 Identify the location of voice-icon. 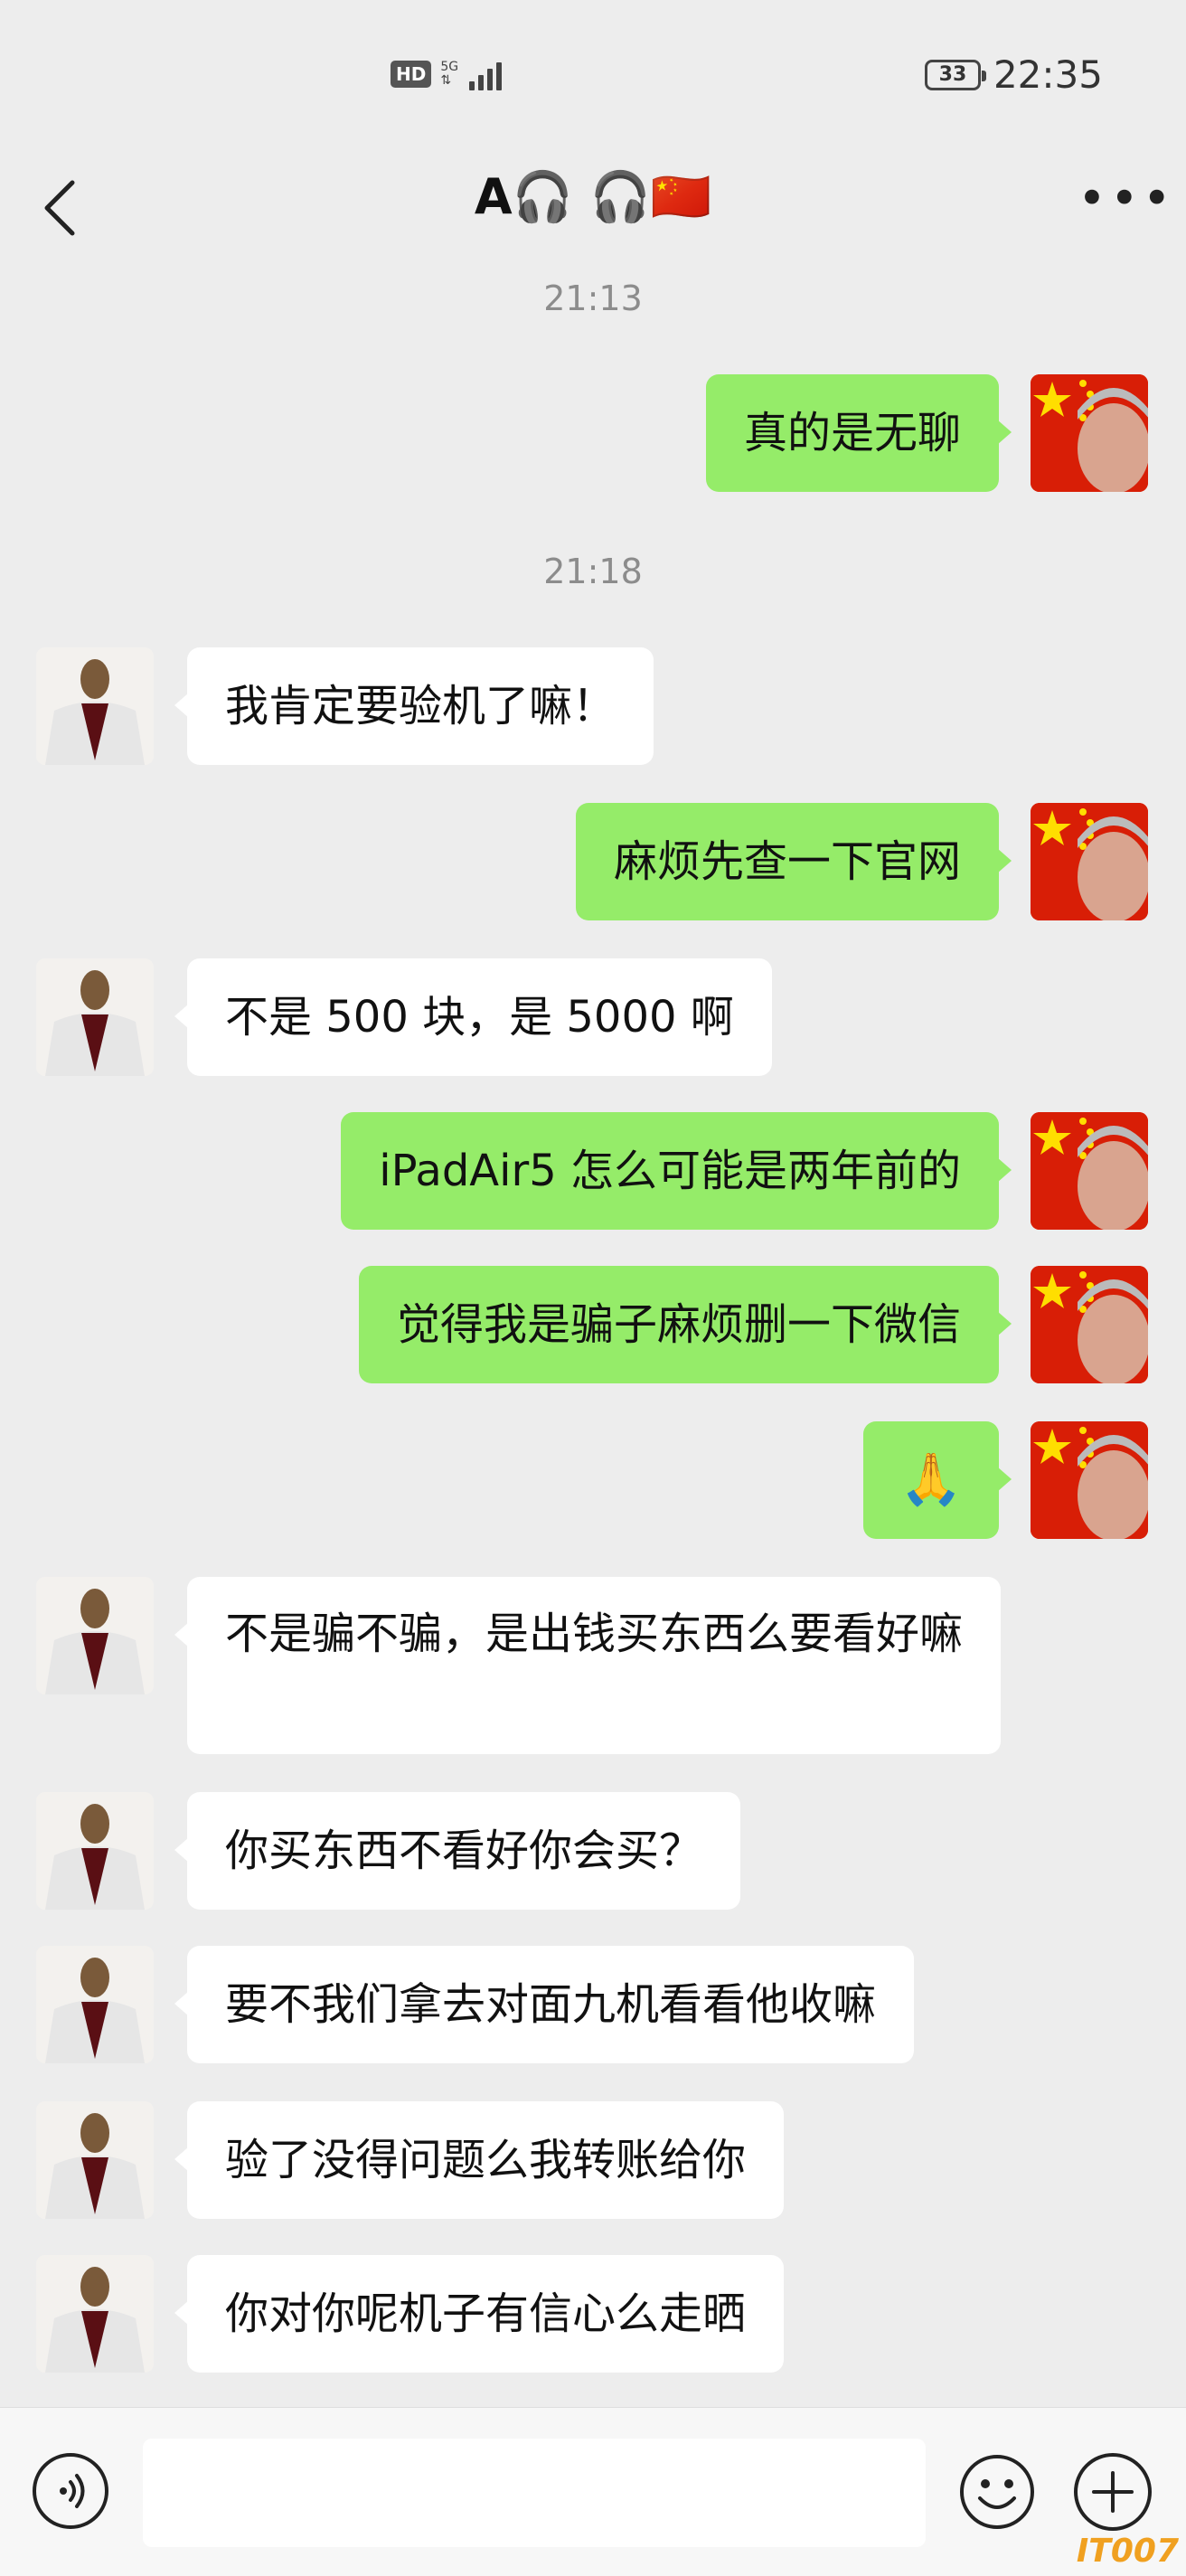
(72, 2491).